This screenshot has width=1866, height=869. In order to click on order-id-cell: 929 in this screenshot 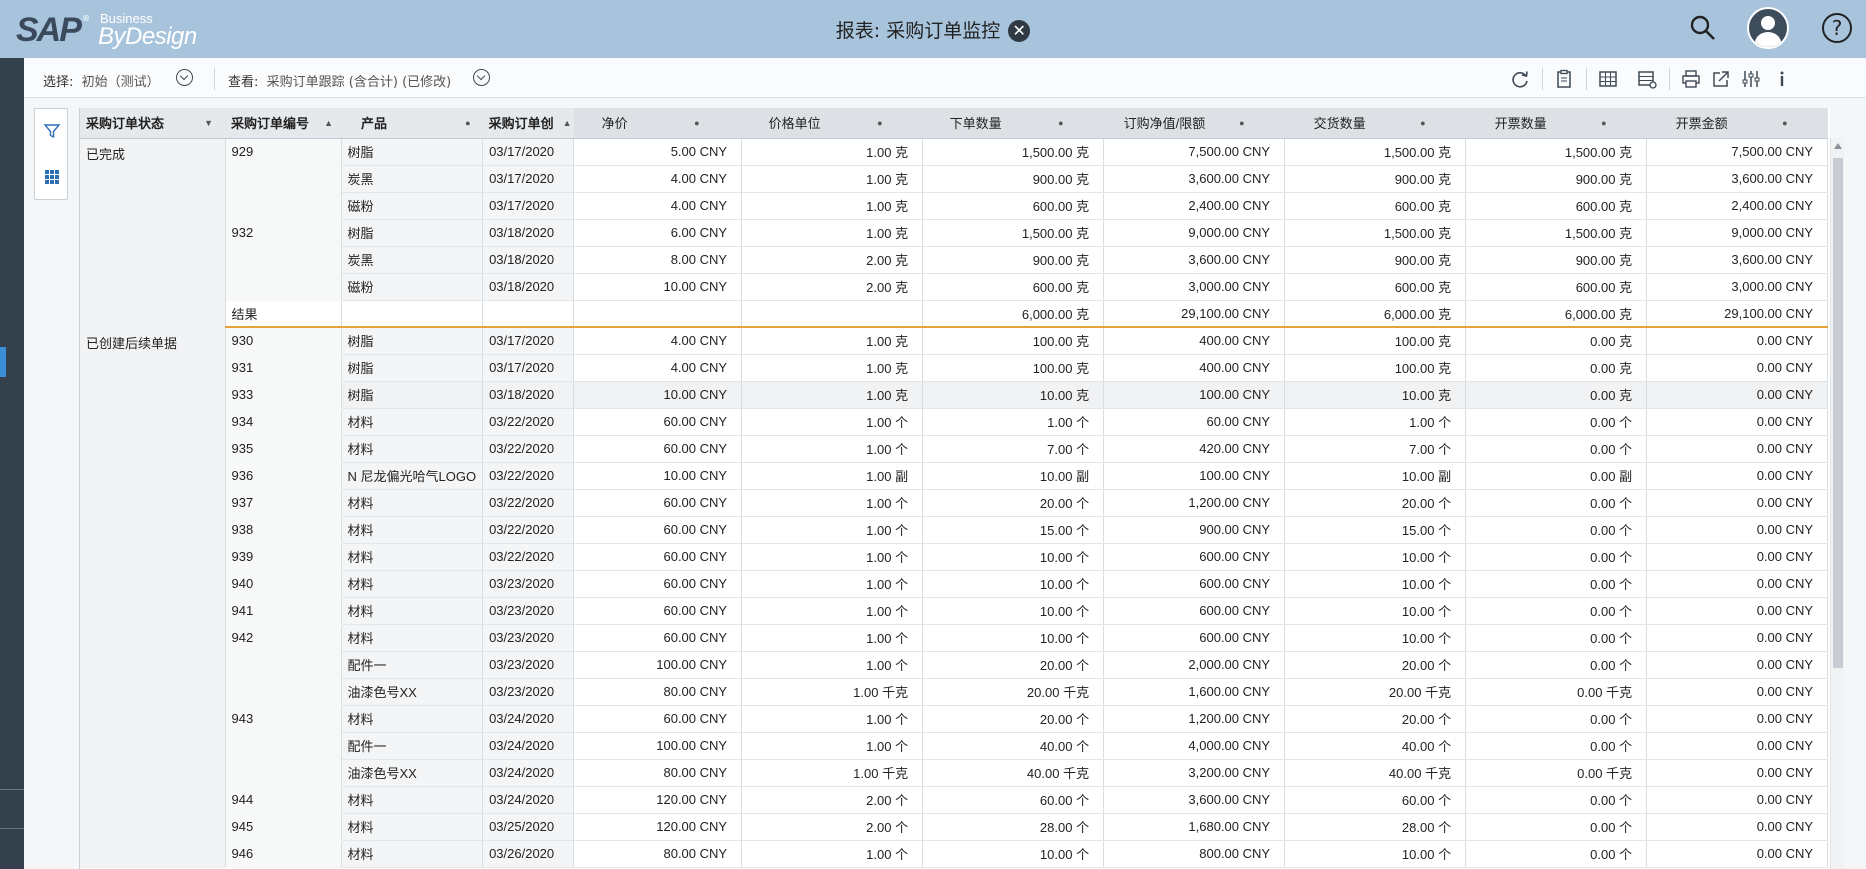, I will do `click(283, 178)`.